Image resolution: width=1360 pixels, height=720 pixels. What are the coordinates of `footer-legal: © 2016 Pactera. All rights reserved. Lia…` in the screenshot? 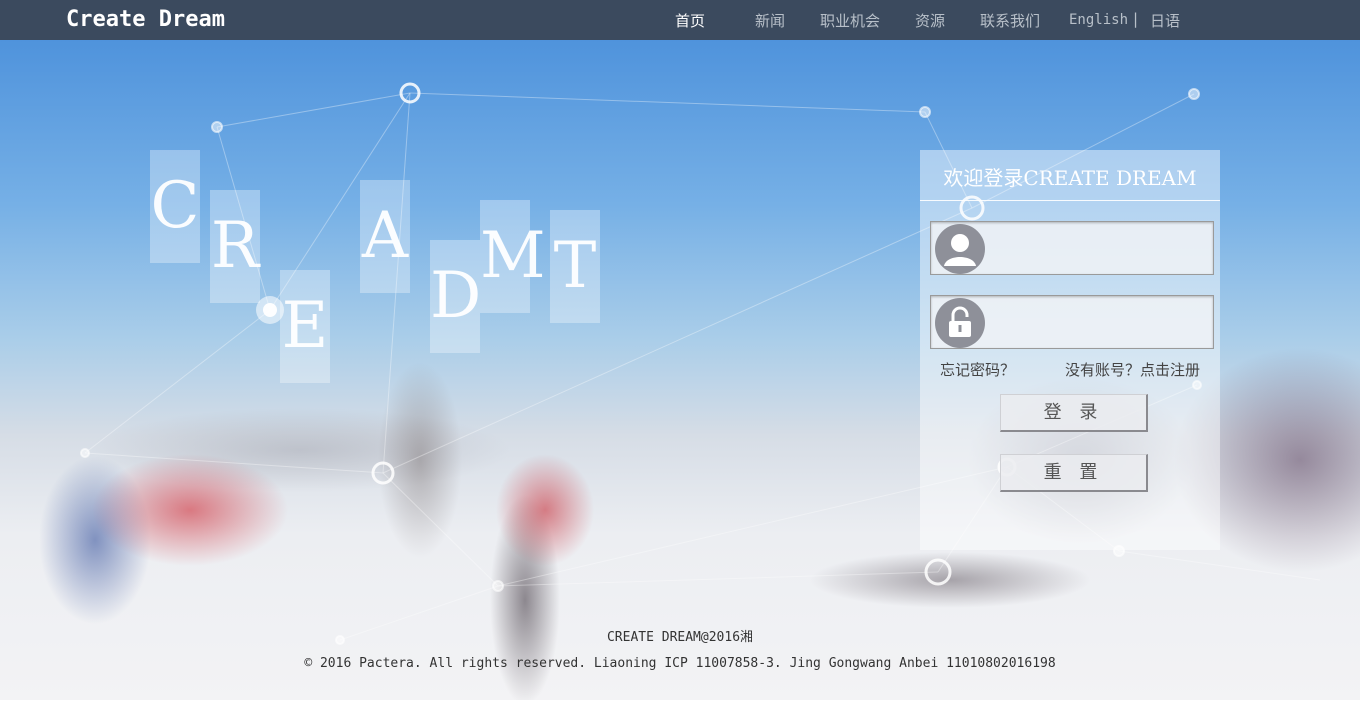 It's located at (680, 663).